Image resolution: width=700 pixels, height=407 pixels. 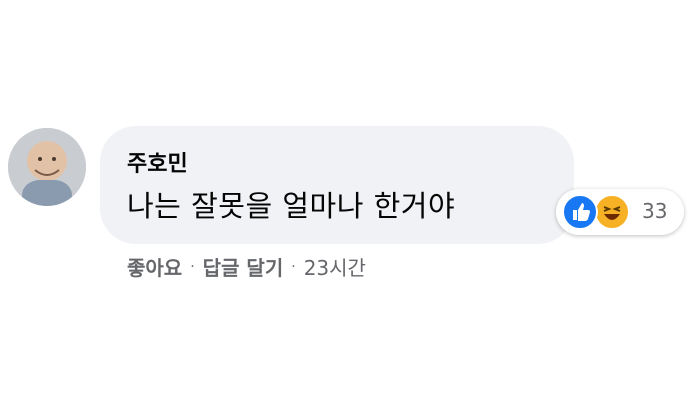 What do you see at coordinates (154, 266) in the screenshot?
I see `like-button: 좋아요` at bounding box center [154, 266].